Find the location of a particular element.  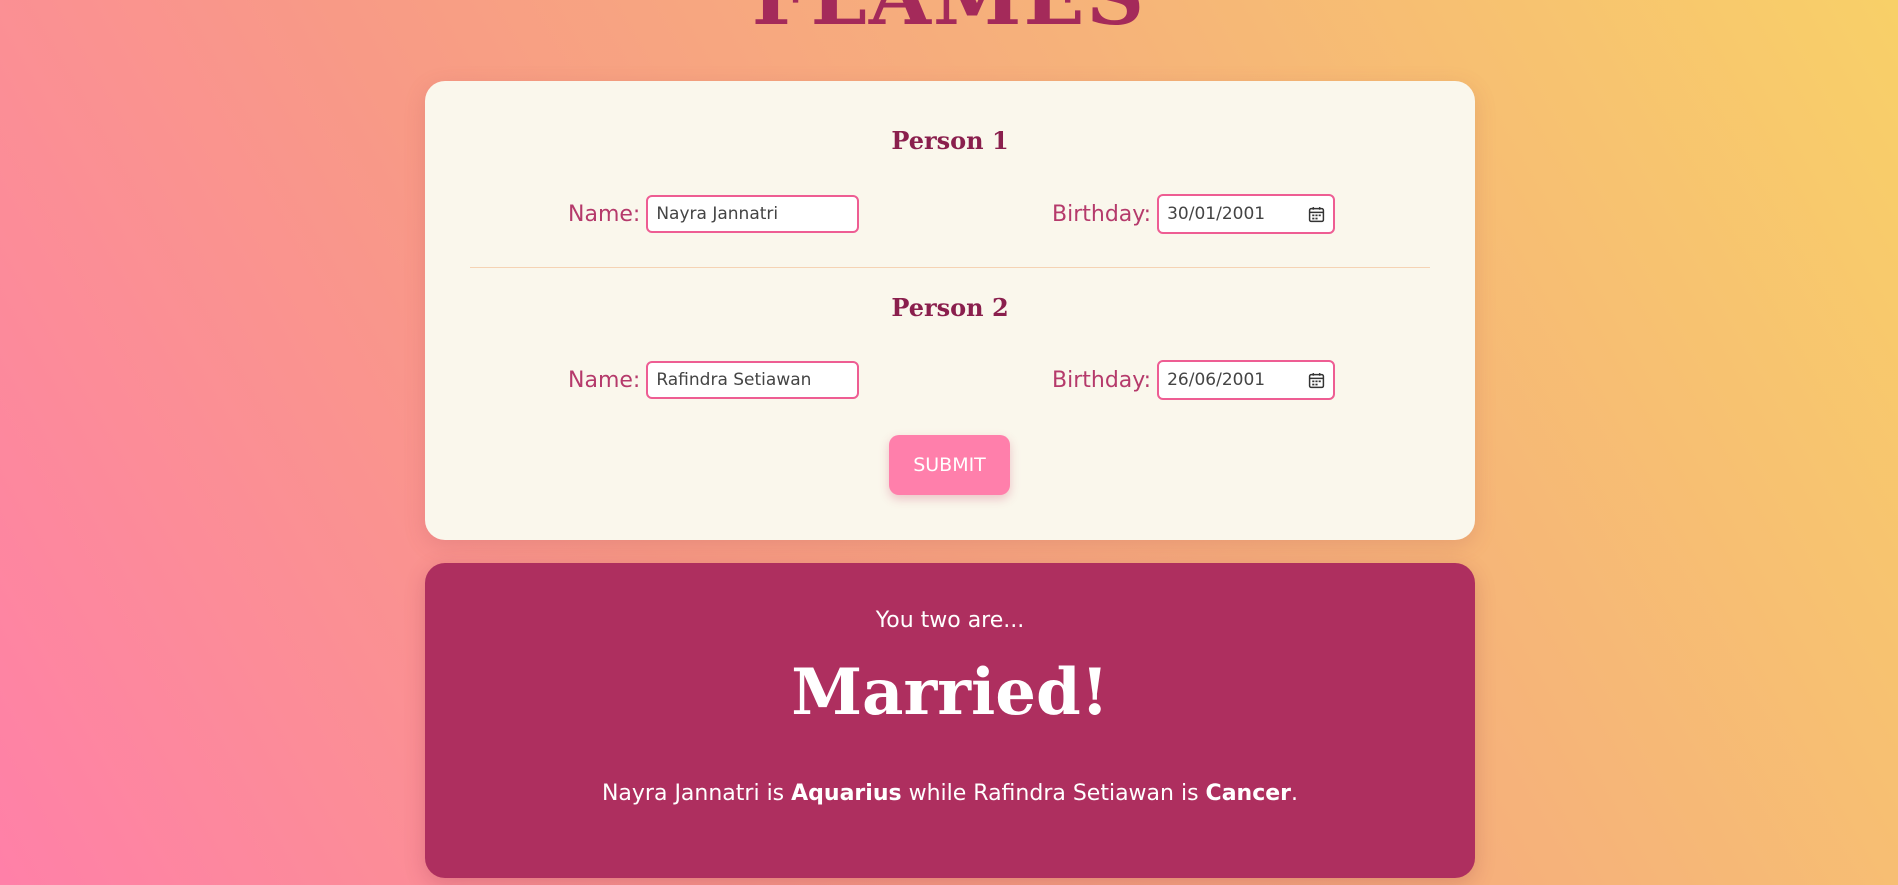

person-1-birthday-field: Birthday: 30/01/2001 is located at coordinates (1194, 214).